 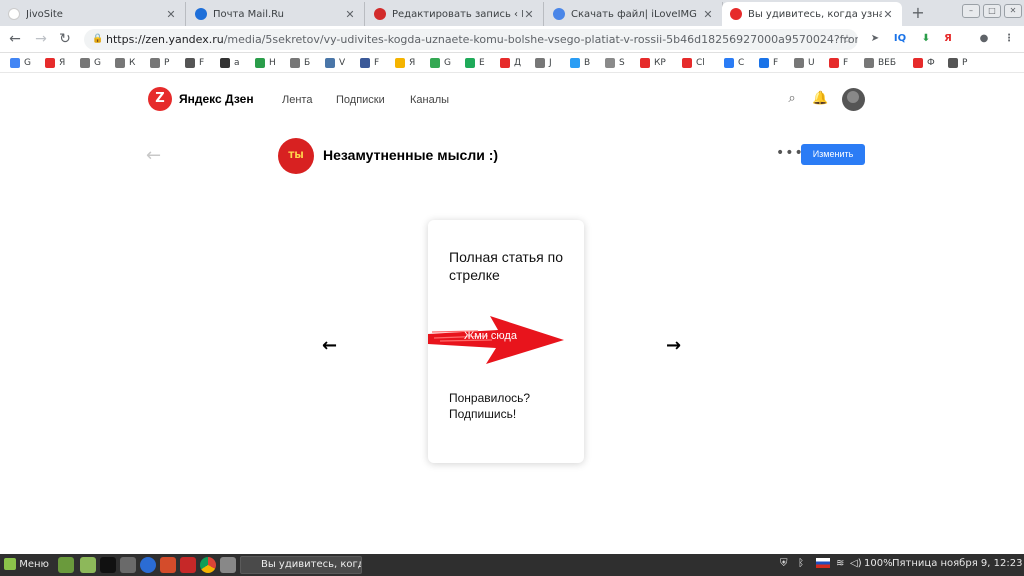 I want to click on reload-button: ↻, so click(x=65, y=39).